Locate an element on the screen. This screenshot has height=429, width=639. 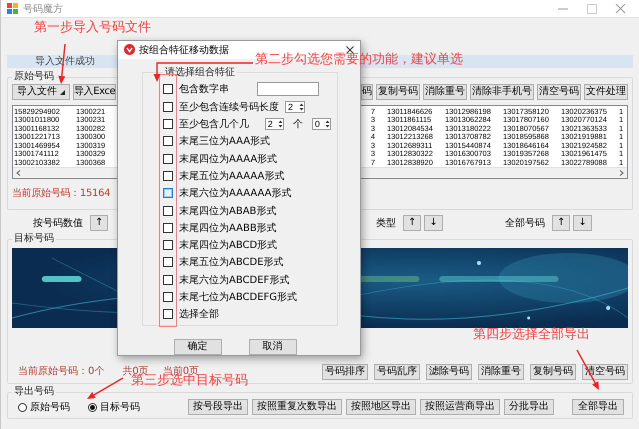
group-title: 原始号码 is located at coordinates (34, 77).